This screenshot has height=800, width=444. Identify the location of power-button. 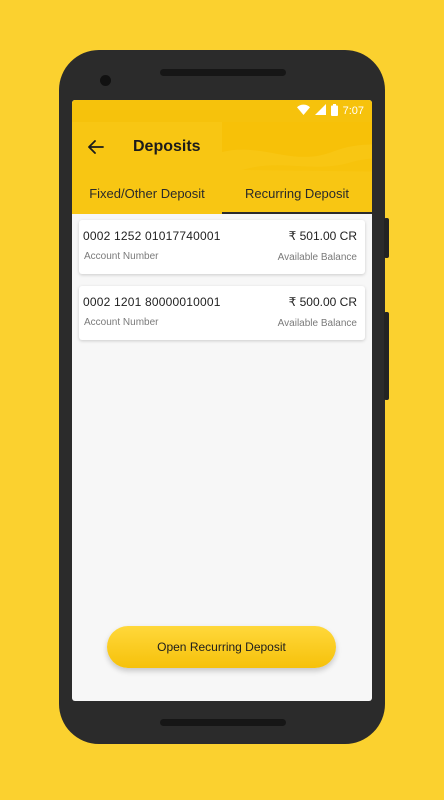
(386, 238).